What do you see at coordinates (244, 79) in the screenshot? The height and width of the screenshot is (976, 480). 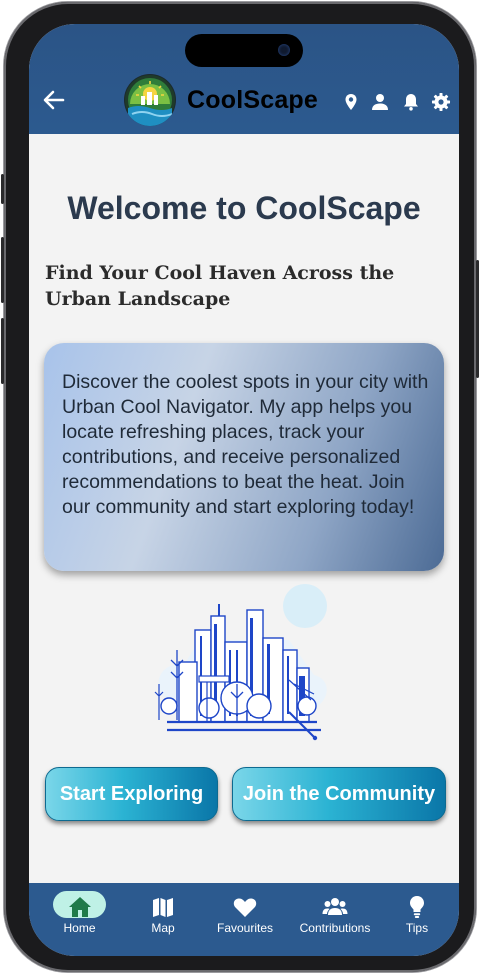 I see `app-header: CoolScape` at bounding box center [244, 79].